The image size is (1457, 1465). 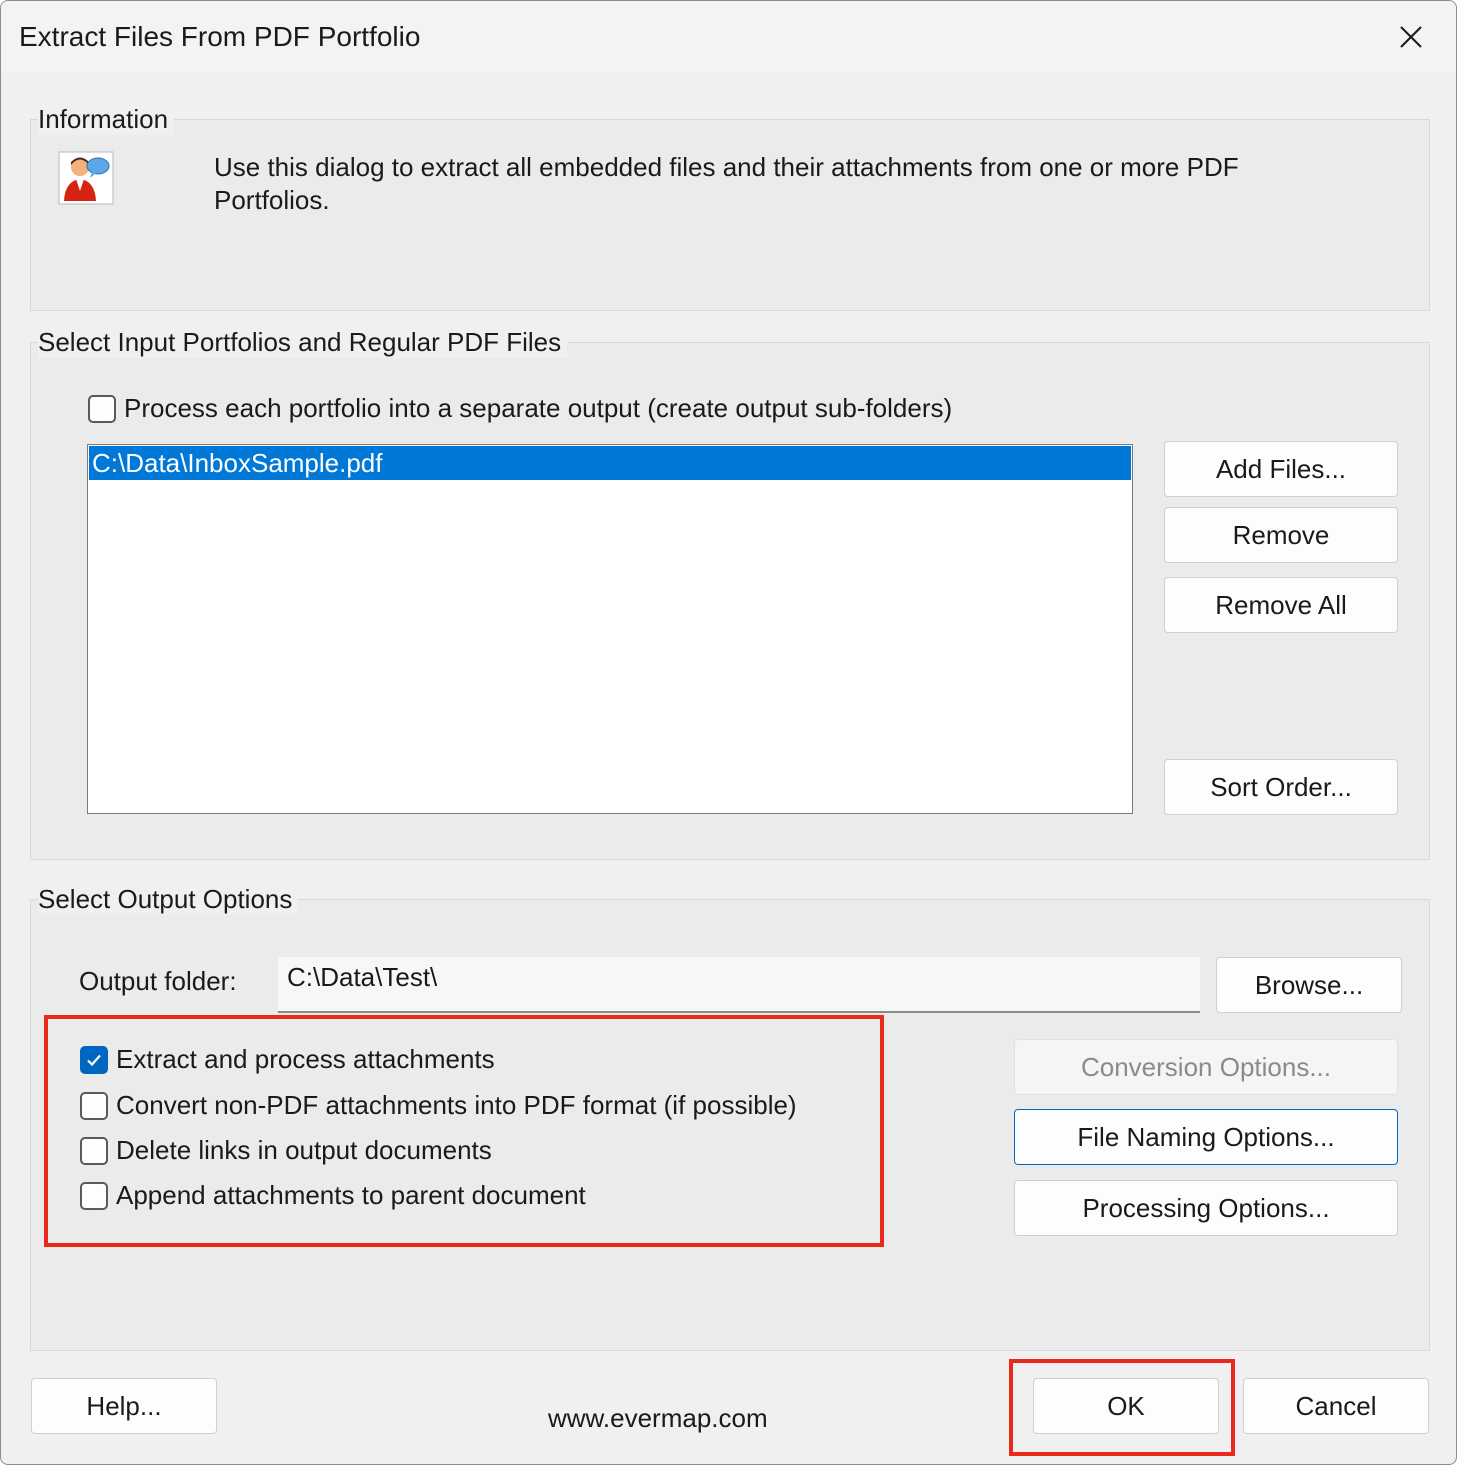 What do you see at coordinates (168, 899) in the screenshot?
I see `output-group-label: Select Output Options` at bounding box center [168, 899].